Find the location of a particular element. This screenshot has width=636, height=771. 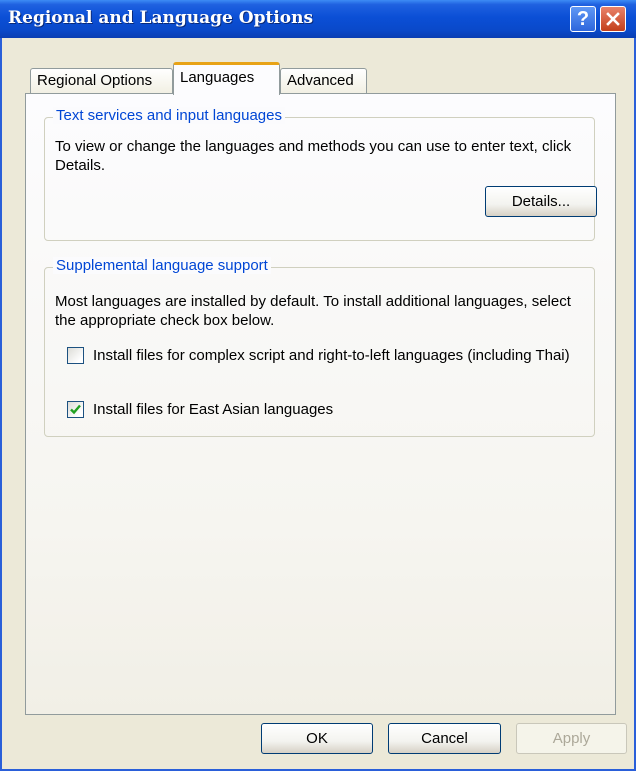

east-asian-checkbox is located at coordinates (75, 409).